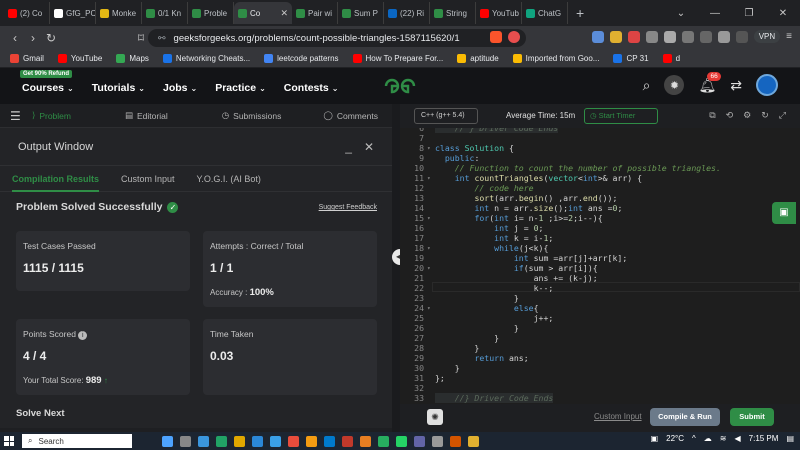  What do you see at coordinates (489, 228) in the screenshot?
I see `code-line: int j = 0;` at bounding box center [489, 228].